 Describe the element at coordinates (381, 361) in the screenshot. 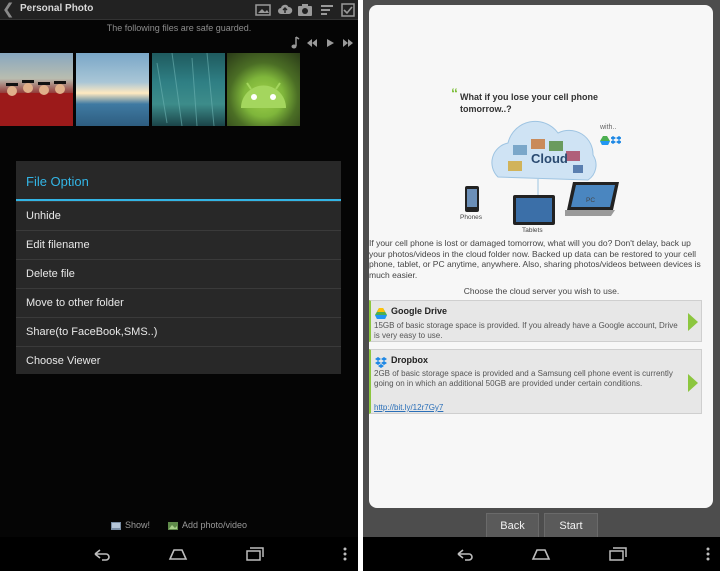

I see `dropbox-icon` at that location.